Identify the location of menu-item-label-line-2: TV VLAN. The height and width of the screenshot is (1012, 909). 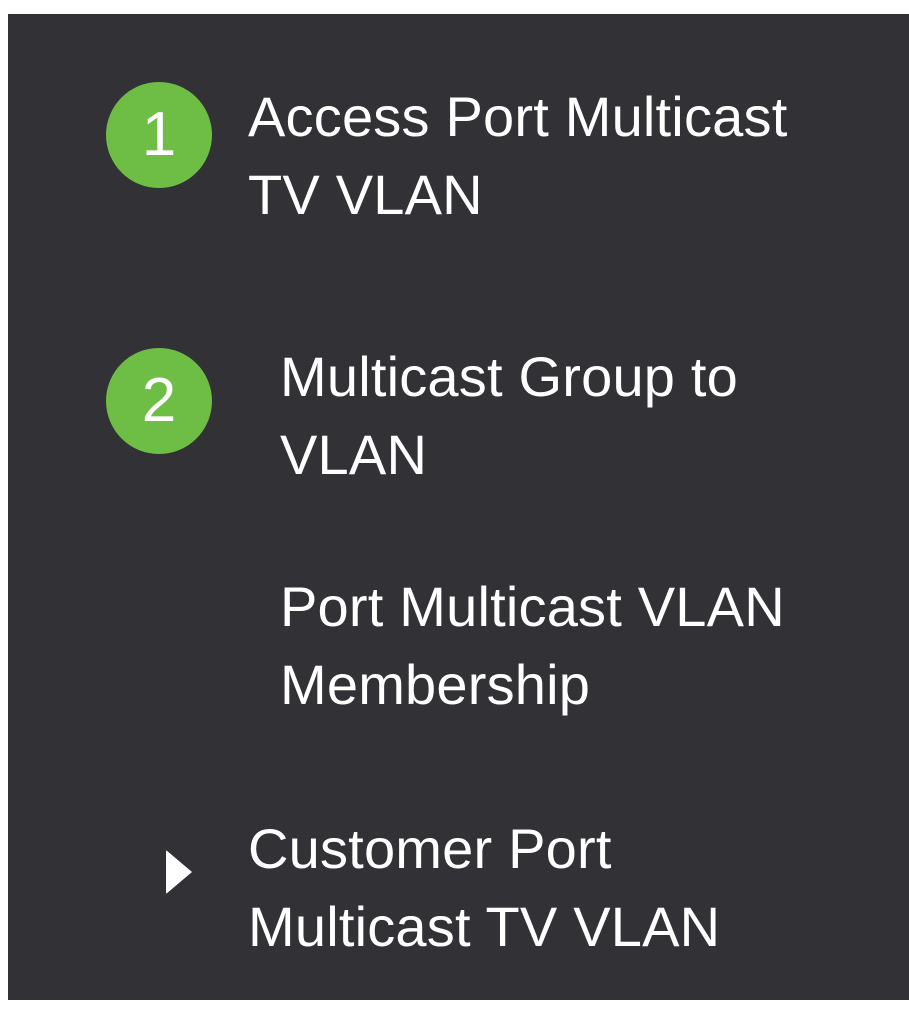
(365, 194).